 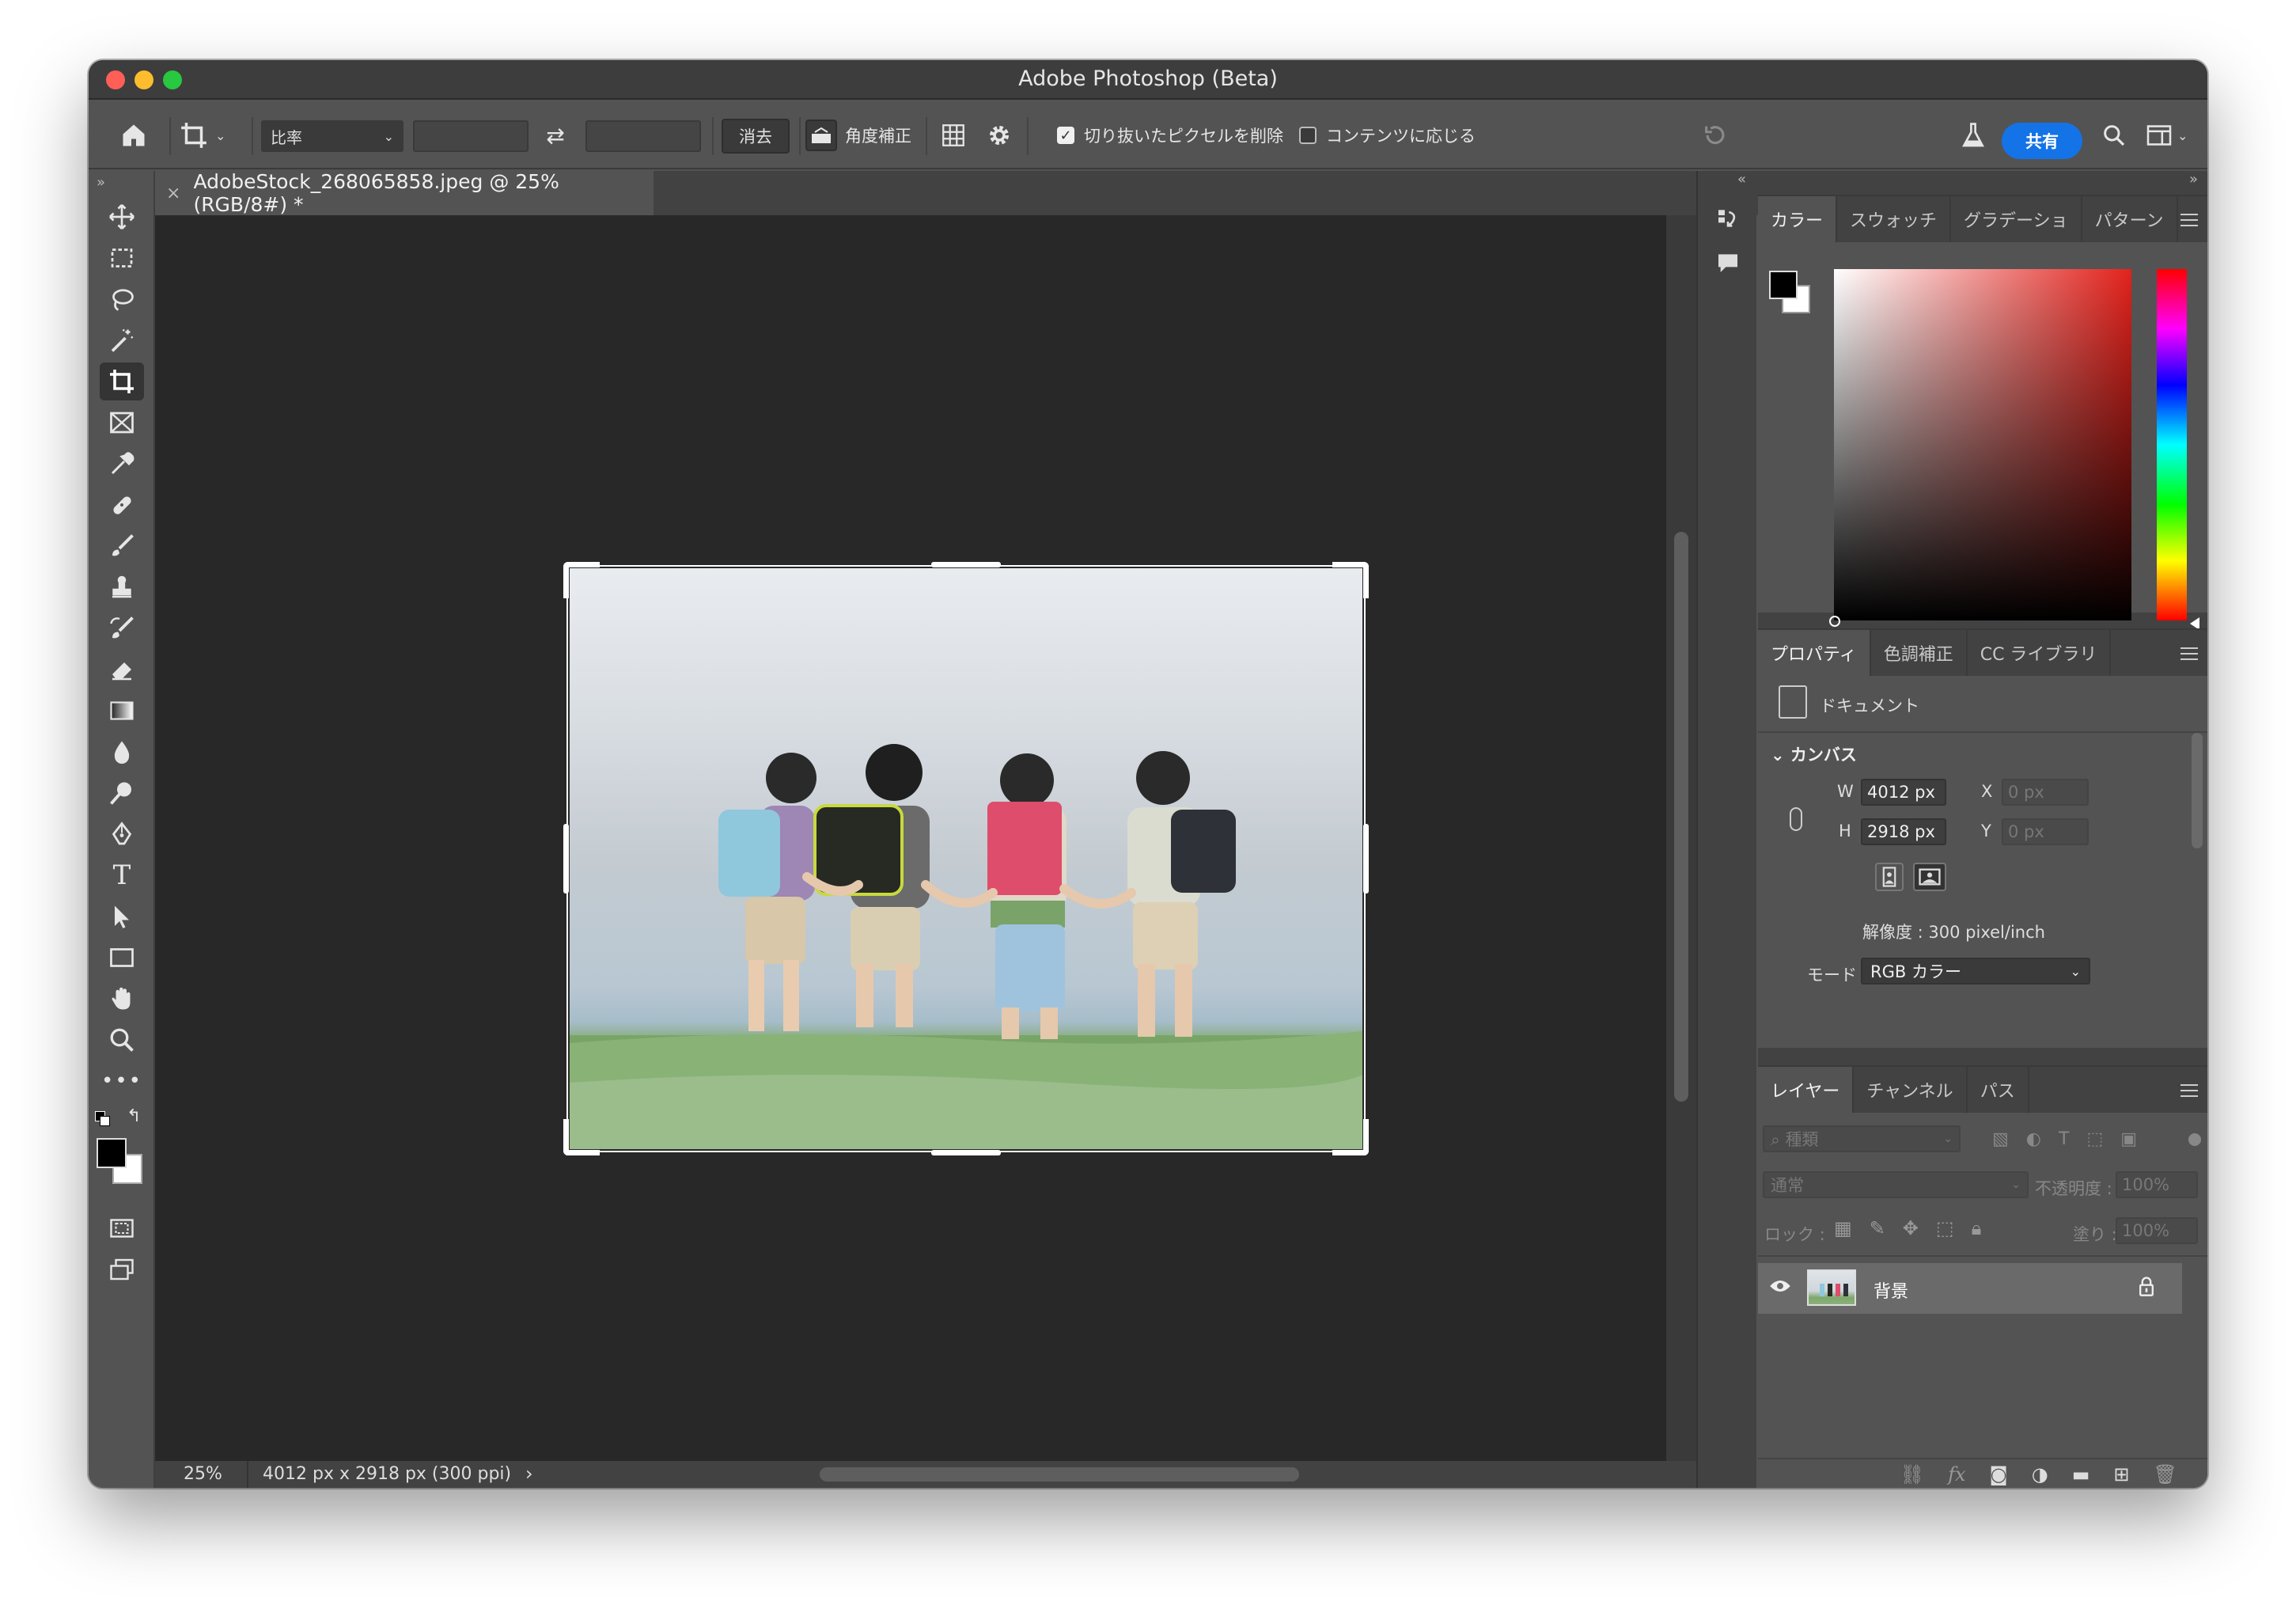 What do you see at coordinates (2040, 653) in the screenshot?
I see `tab-cc-libraries: CC ライブラリ` at bounding box center [2040, 653].